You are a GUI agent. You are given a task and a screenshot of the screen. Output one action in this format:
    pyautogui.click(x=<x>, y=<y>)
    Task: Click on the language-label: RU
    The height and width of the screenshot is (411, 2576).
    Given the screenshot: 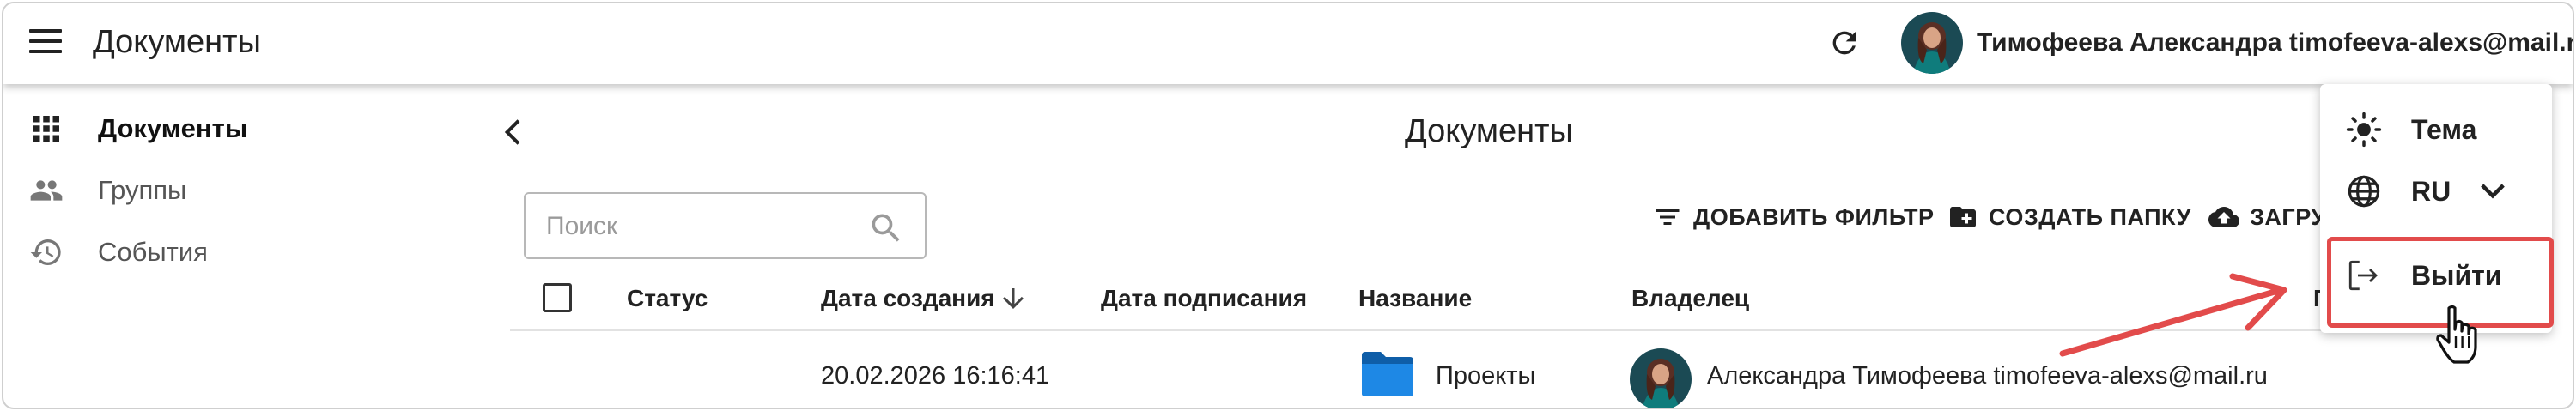 What is the action you would take?
    pyautogui.click(x=2431, y=191)
    